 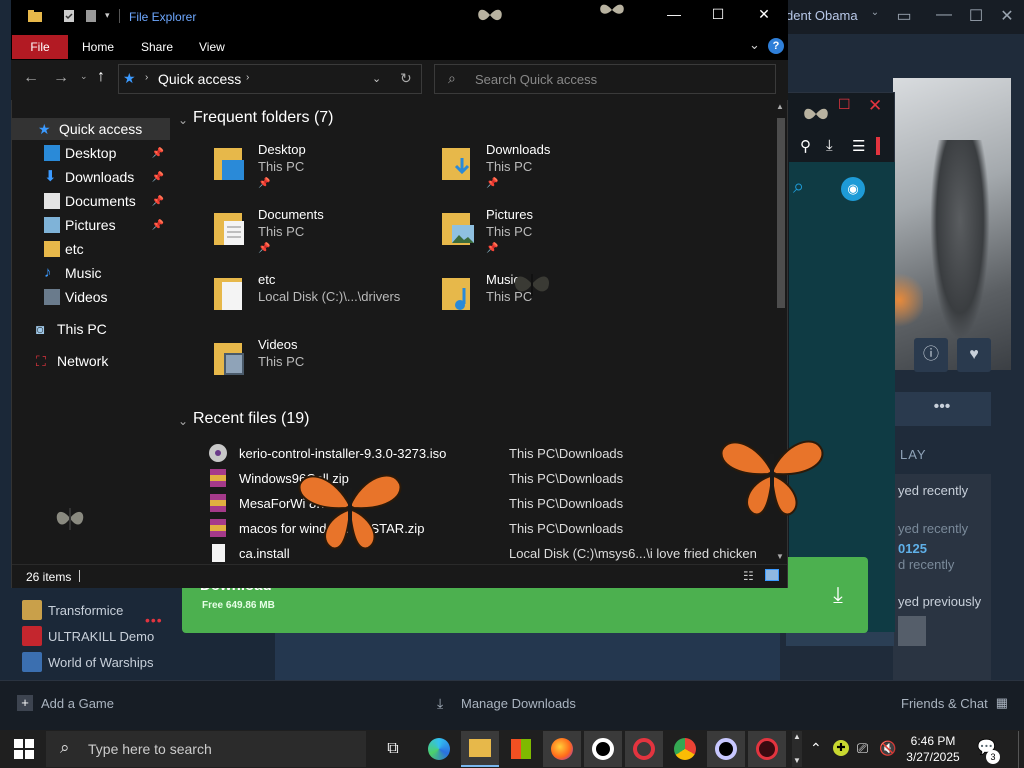 What do you see at coordinates (858, 146) in the screenshot?
I see `settings-icon: ☰` at bounding box center [858, 146].